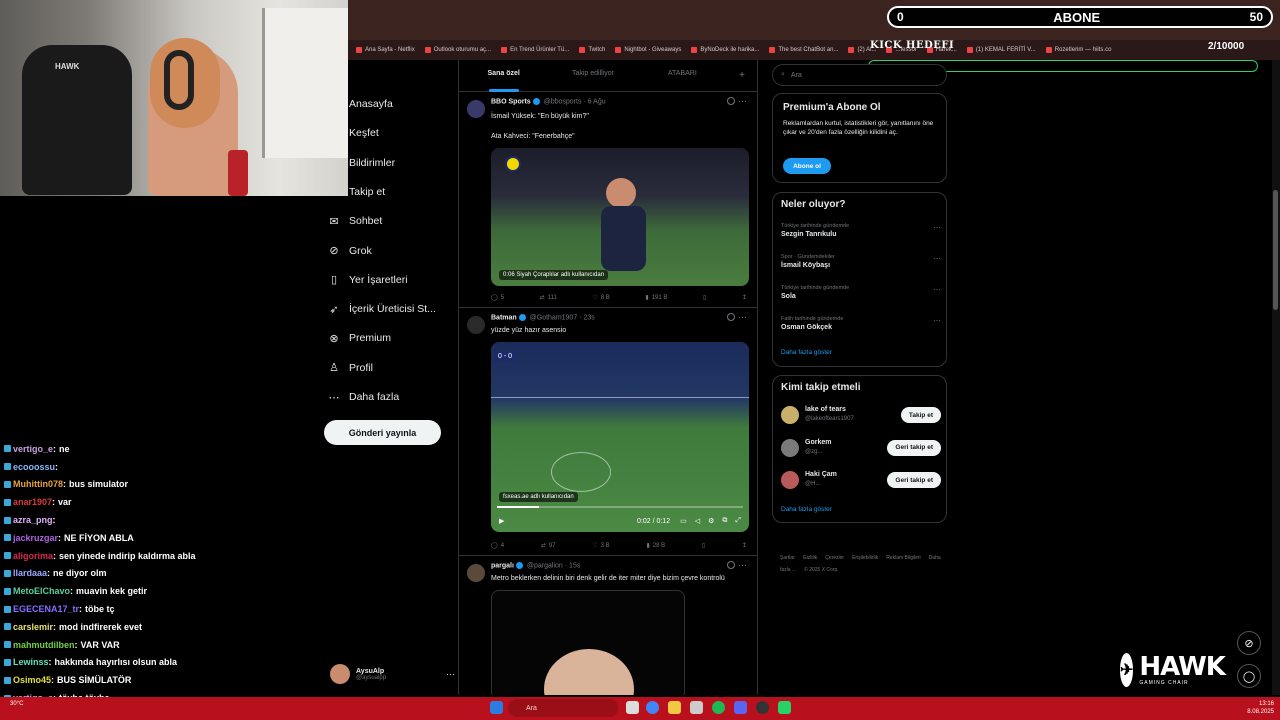 The image size is (1280, 720). I want to click on tweet-video, so click(588, 642).